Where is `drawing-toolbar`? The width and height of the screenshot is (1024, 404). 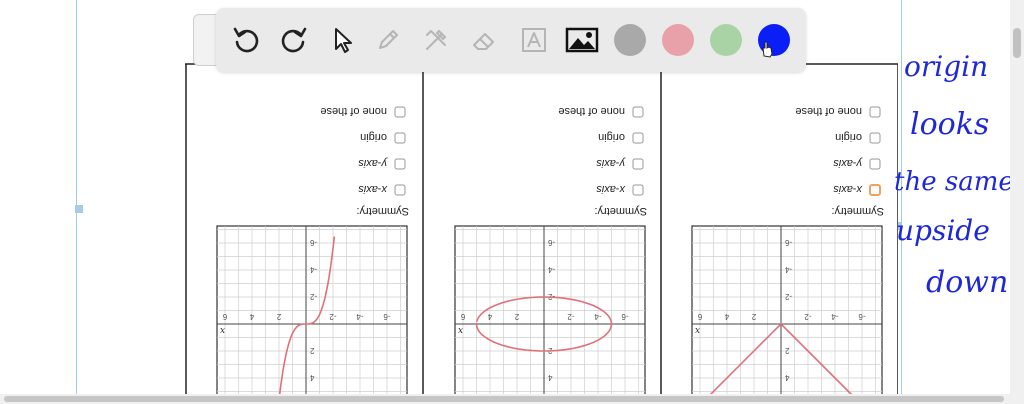 drawing-toolbar is located at coordinates (511, 40).